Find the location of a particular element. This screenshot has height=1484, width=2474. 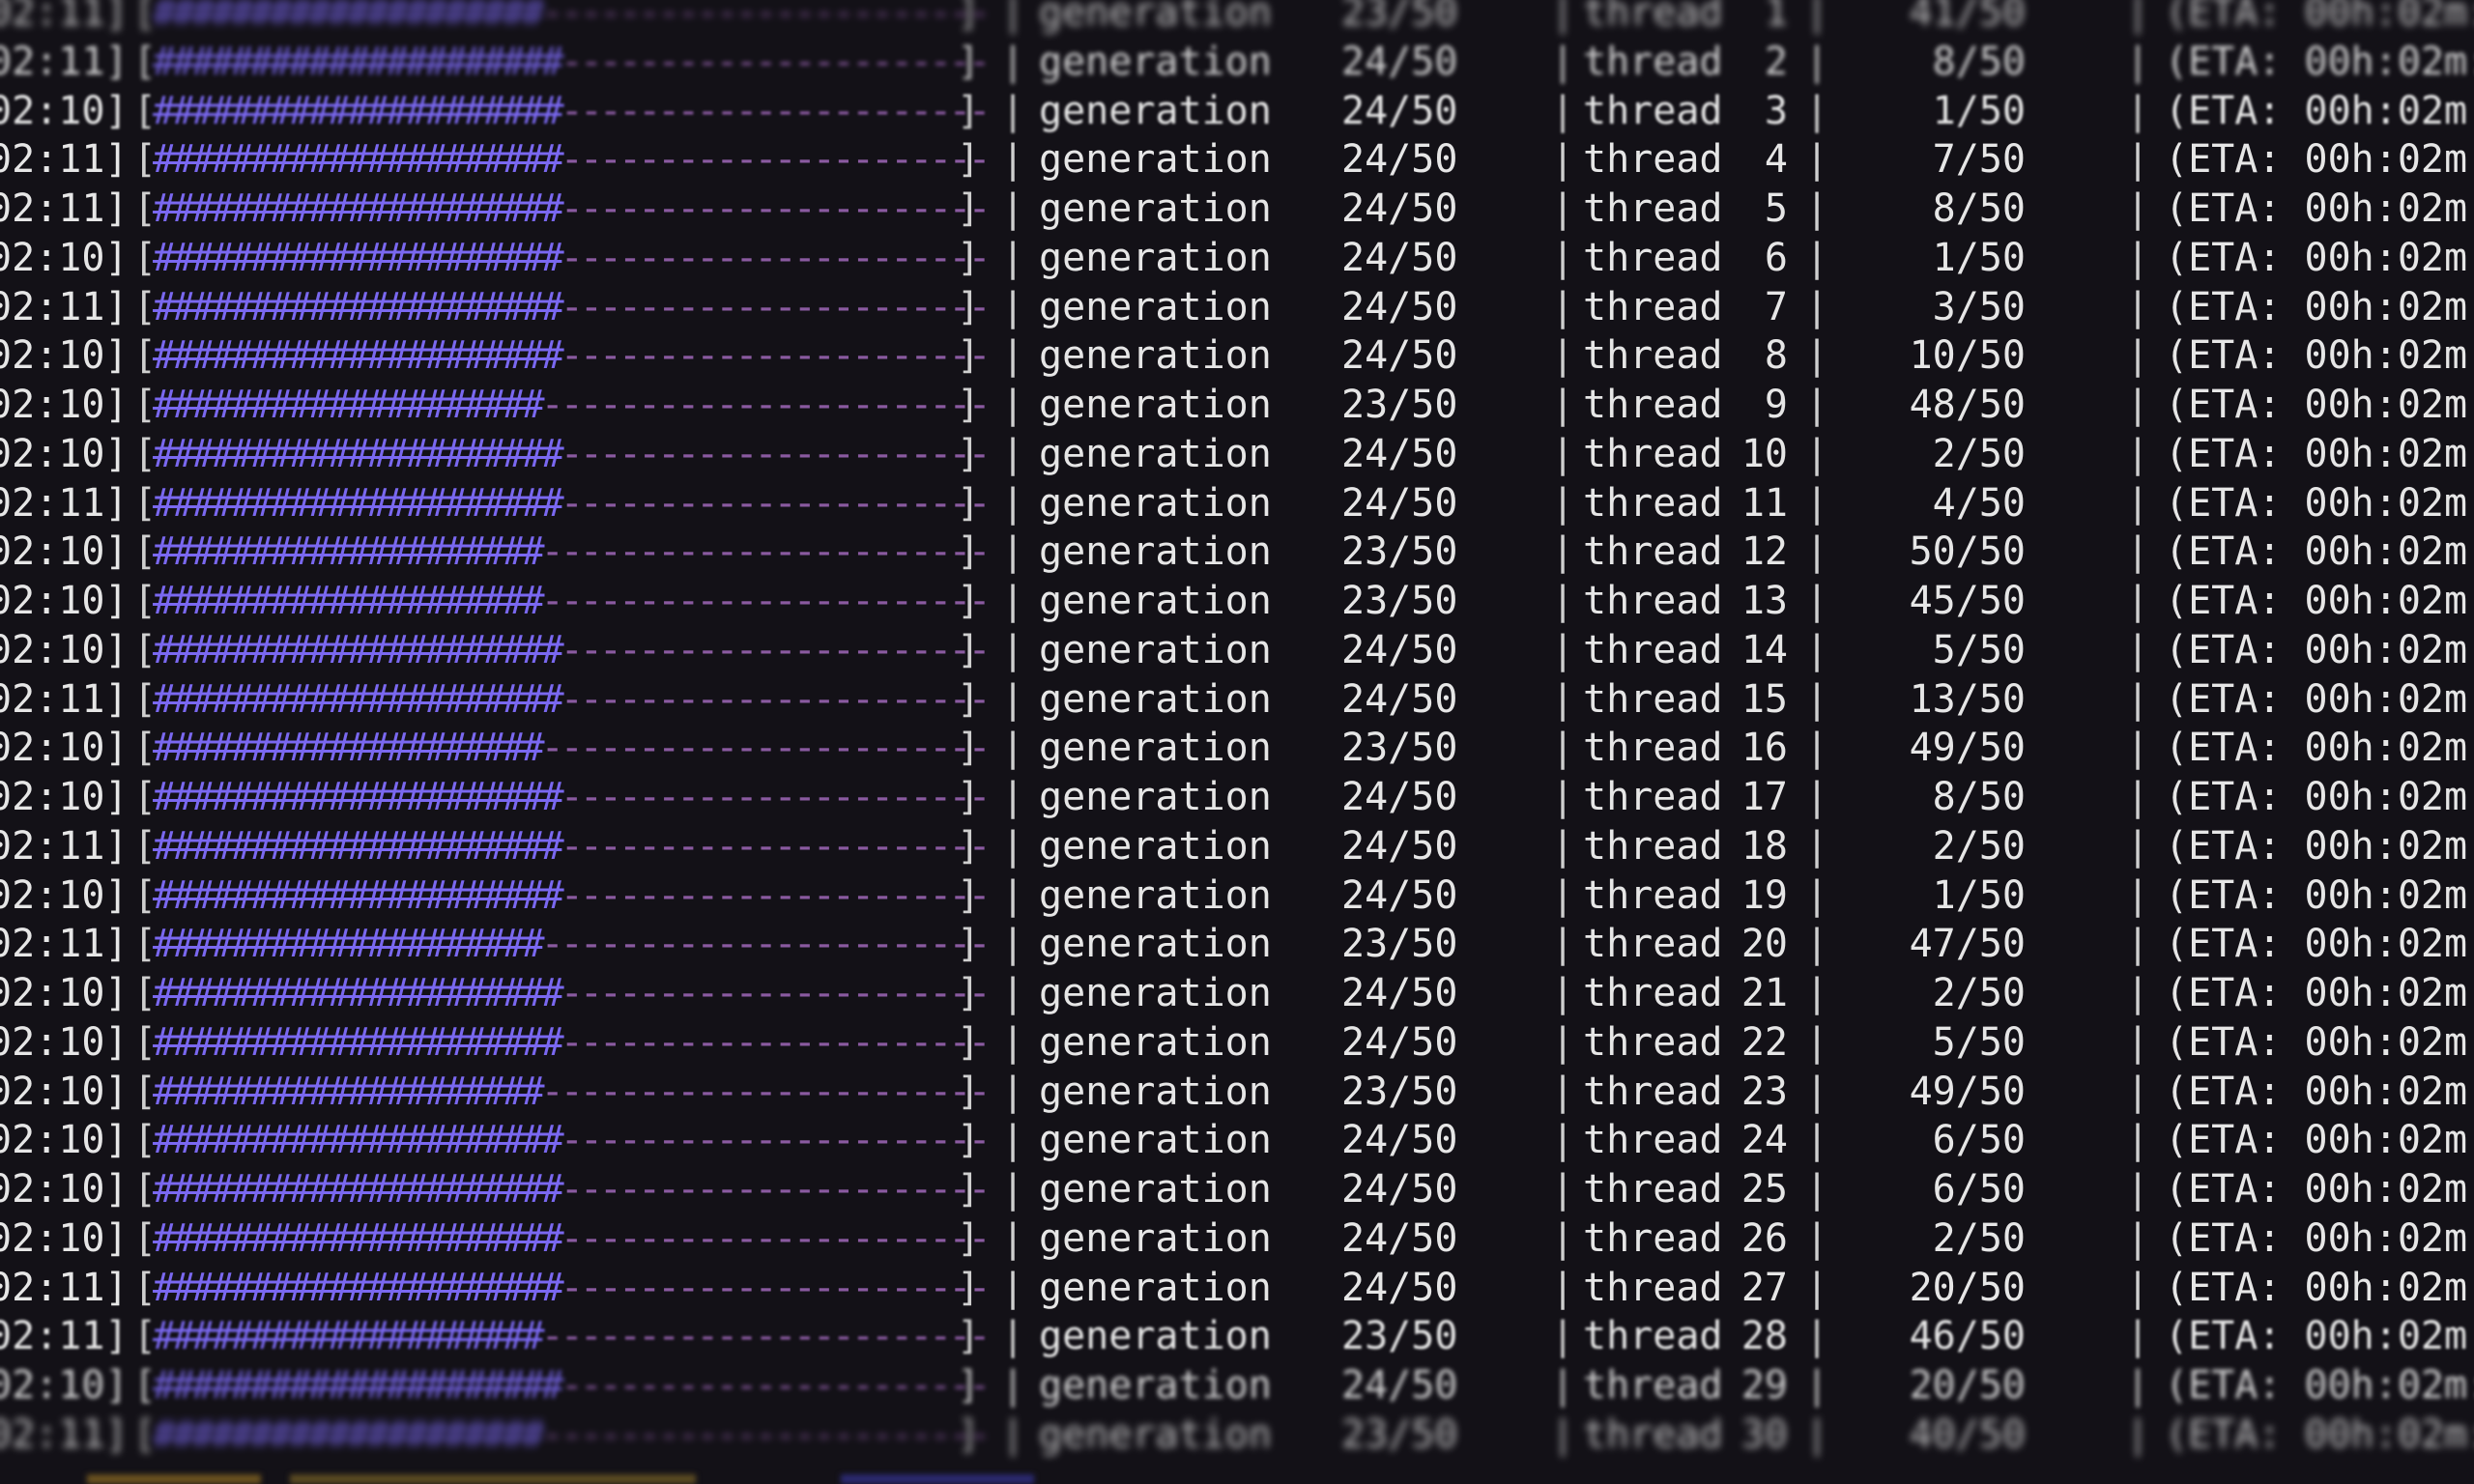

thread-number: 25 is located at coordinates (1764, 1189).